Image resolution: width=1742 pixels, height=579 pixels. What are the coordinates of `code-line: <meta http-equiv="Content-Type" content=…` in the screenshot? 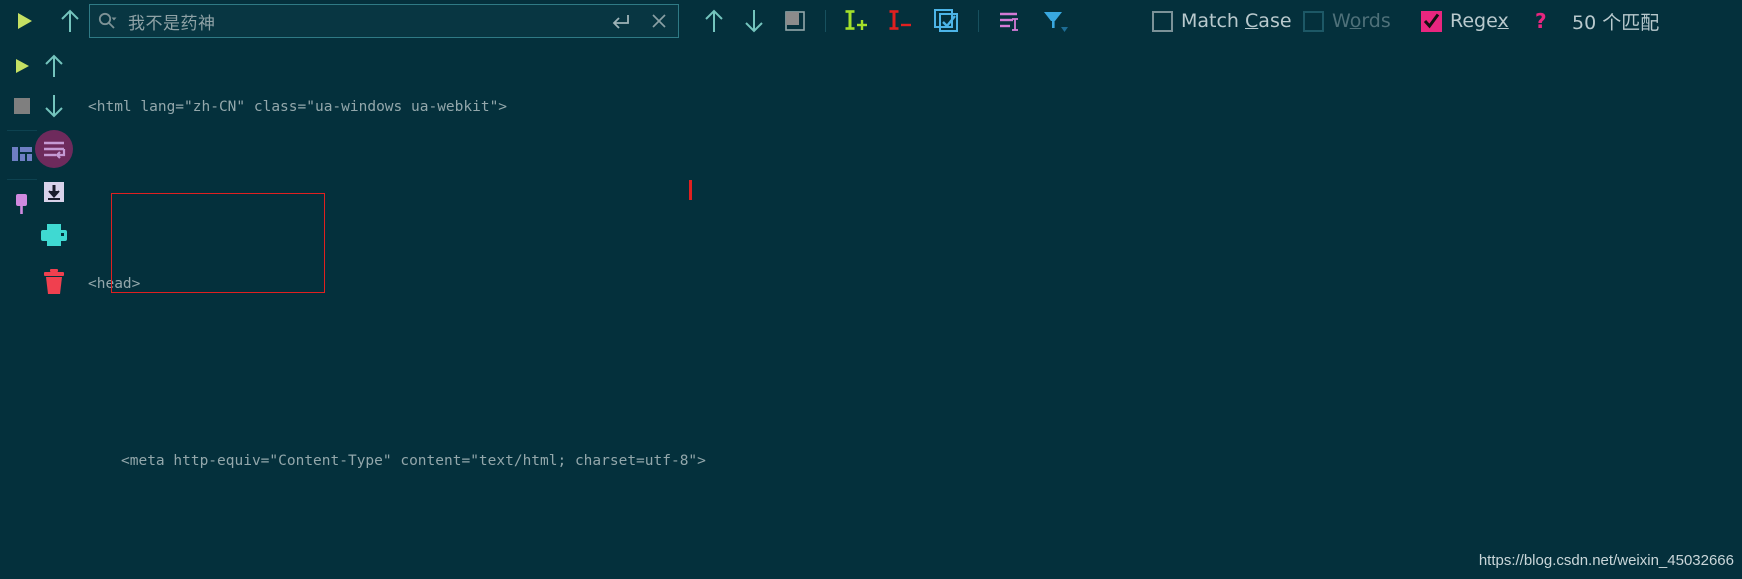 It's located at (413, 461).